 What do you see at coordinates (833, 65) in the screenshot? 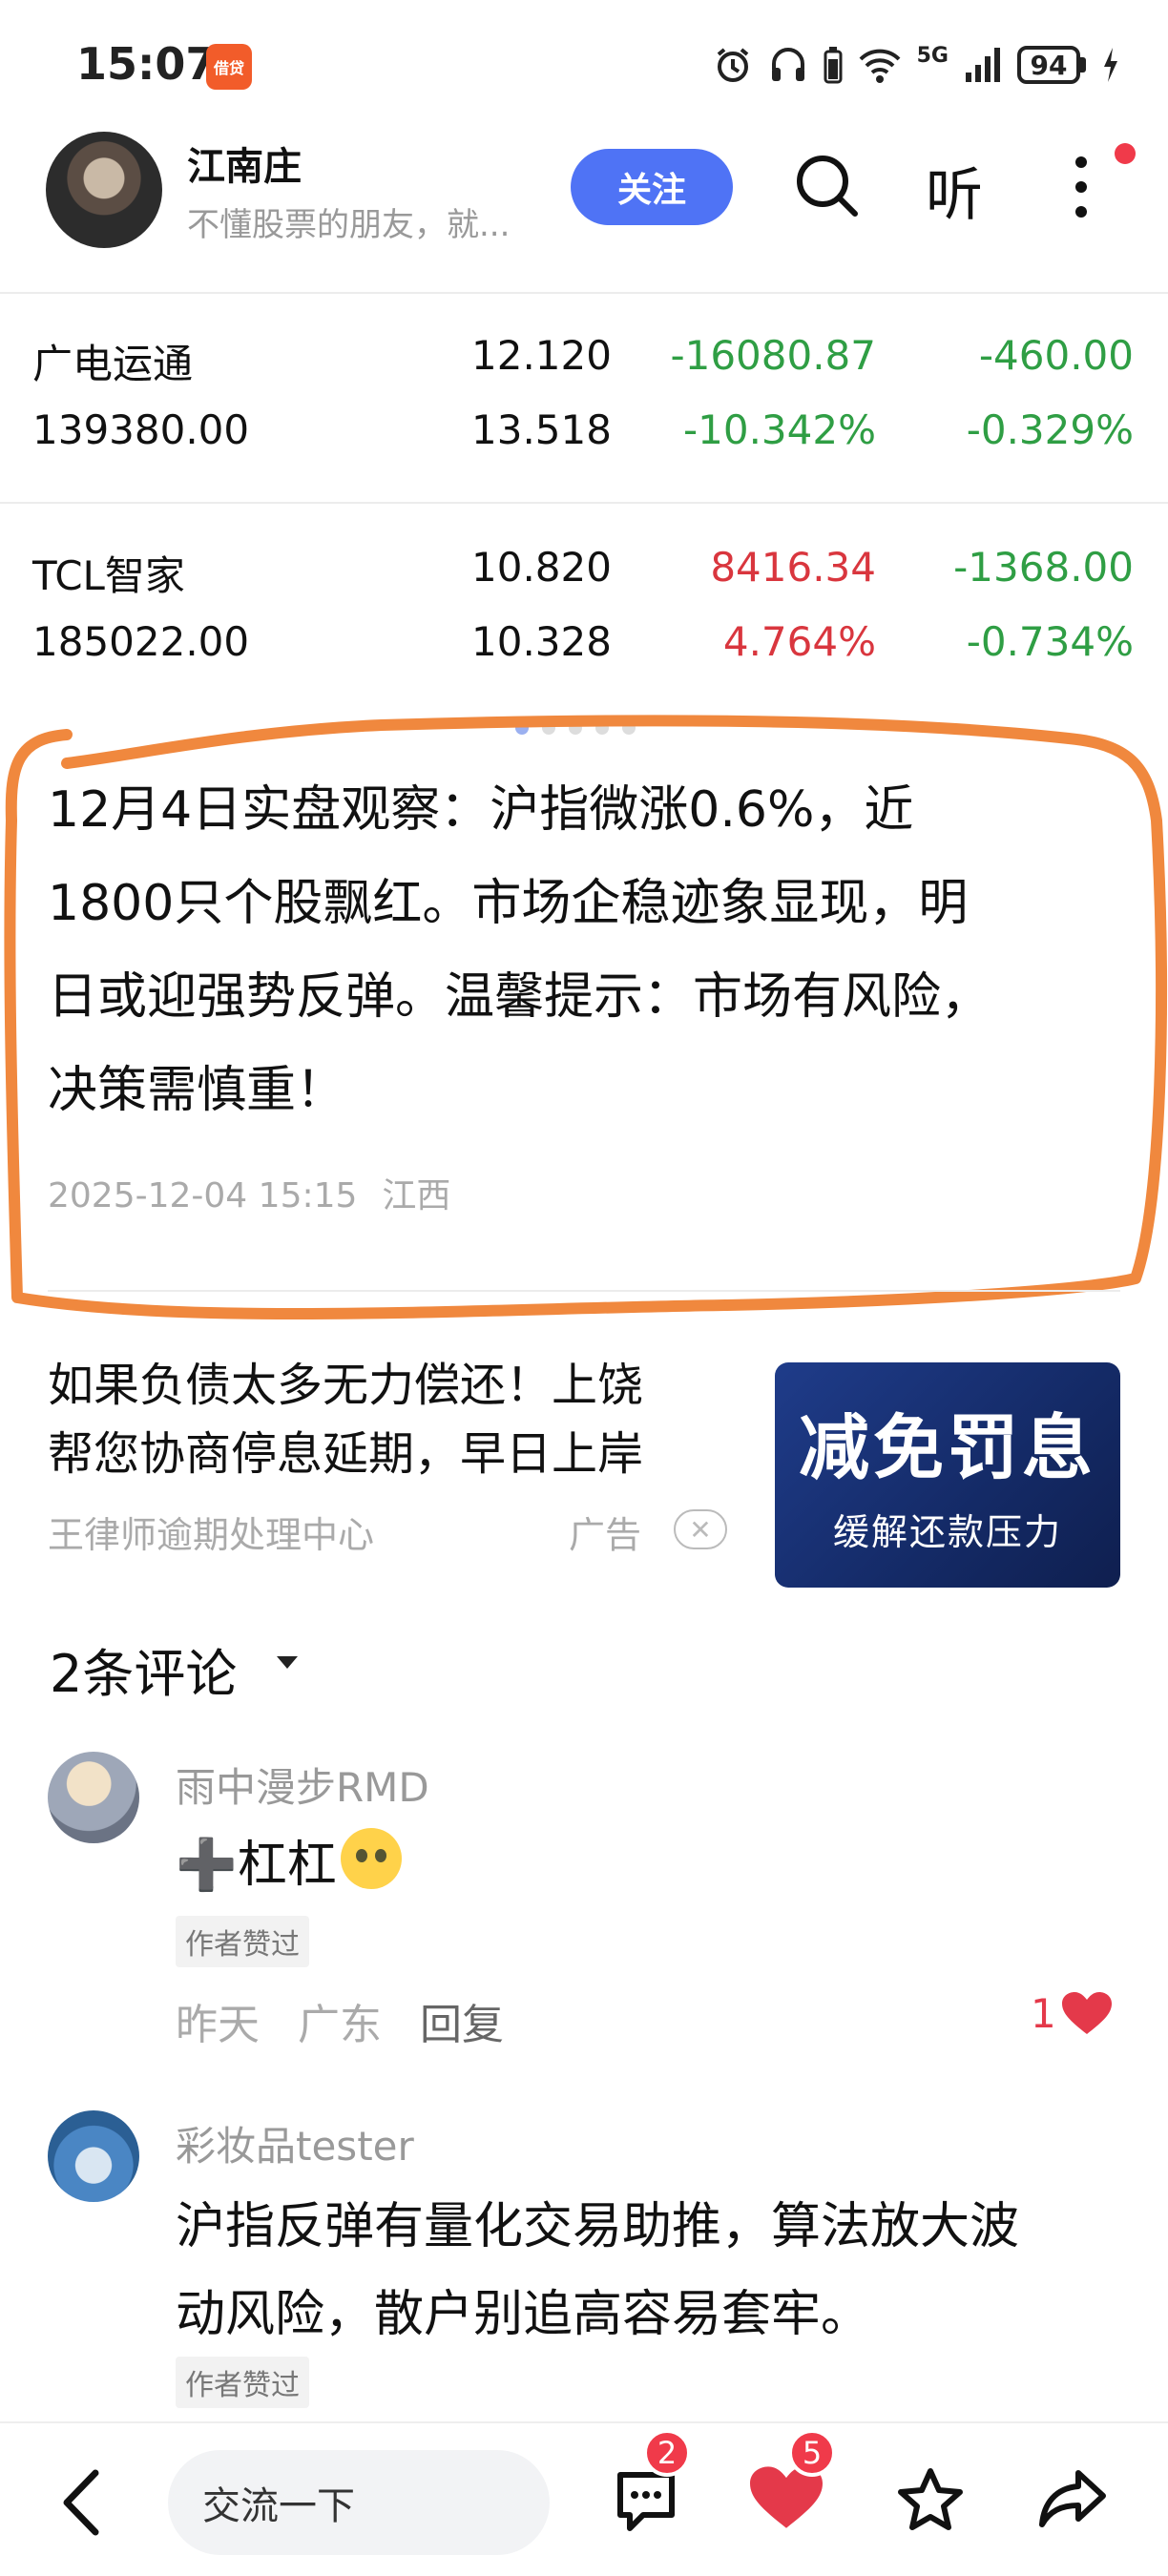
I see `small-battery-icon` at bounding box center [833, 65].